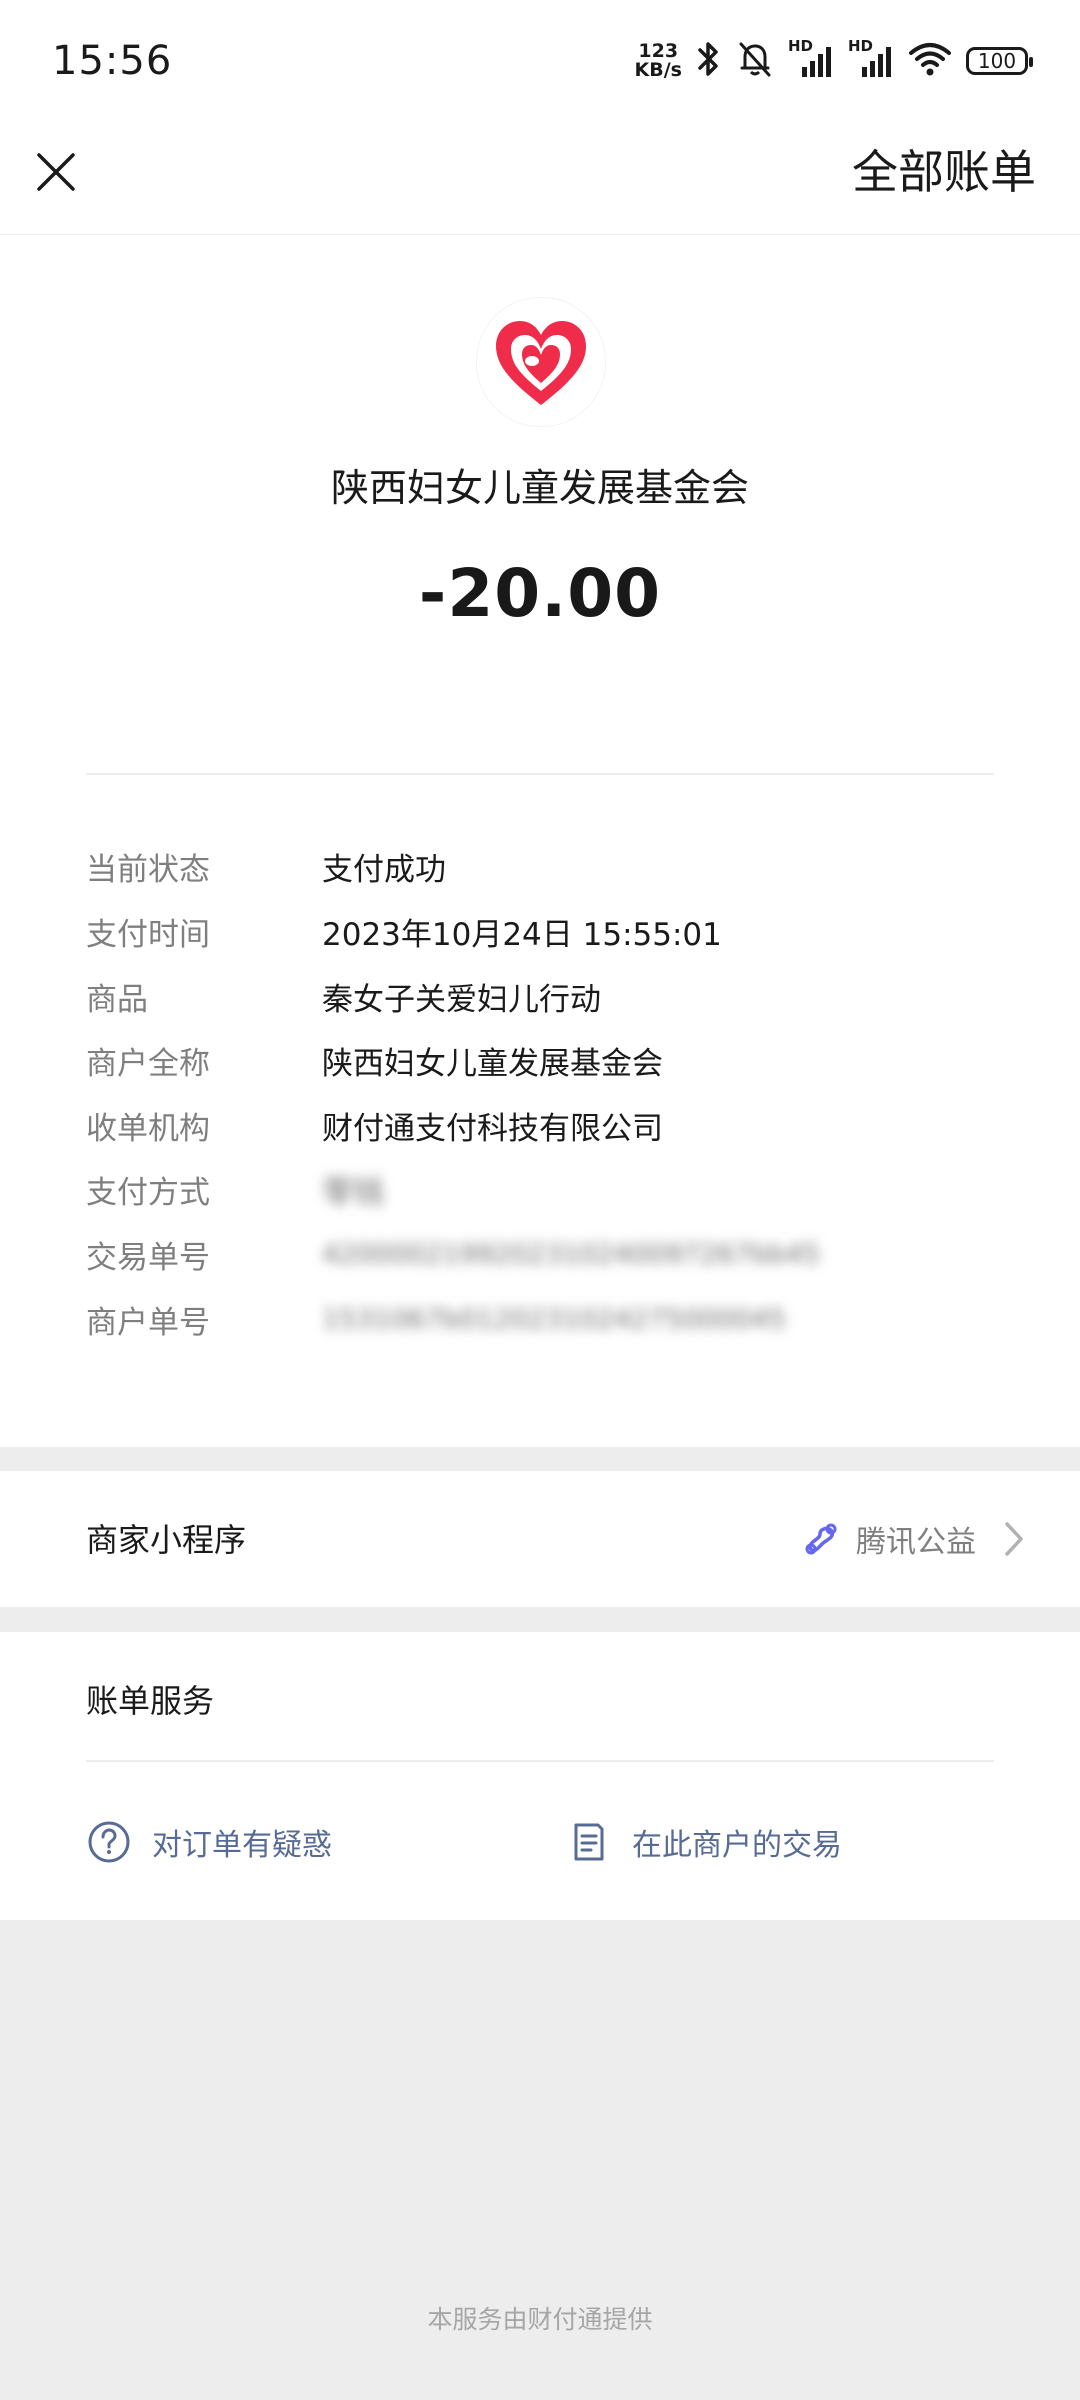 This screenshot has width=1080, height=2400. I want to click on detail-row-transaction-id: 交易单号 4200002199202310240097267bb45, so click(540, 1254).